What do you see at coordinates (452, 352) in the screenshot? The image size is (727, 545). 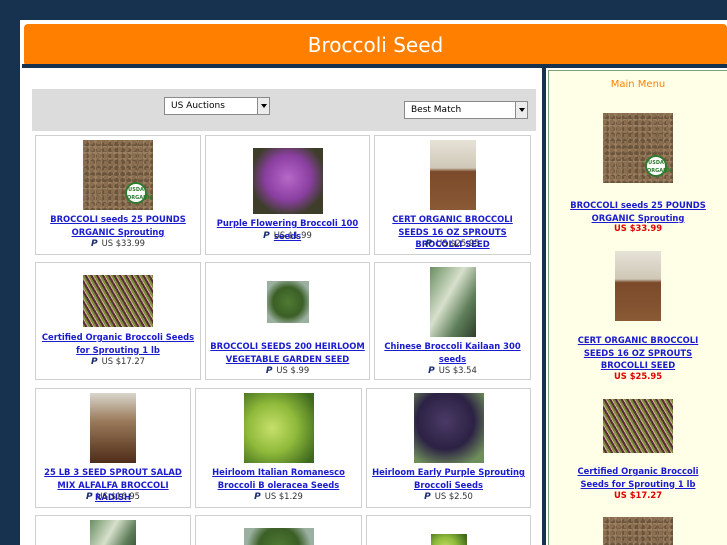 I see `listing-title-link: Chinese Broccoli Kailaan 300 seeds` at bounding box center [452, 352].